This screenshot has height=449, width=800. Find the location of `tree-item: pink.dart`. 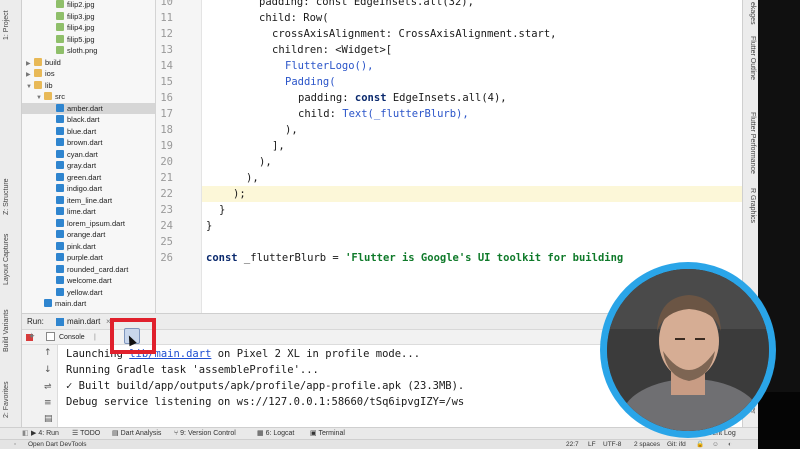

tree-item: pink.dart is located at coordinates (88, 247).